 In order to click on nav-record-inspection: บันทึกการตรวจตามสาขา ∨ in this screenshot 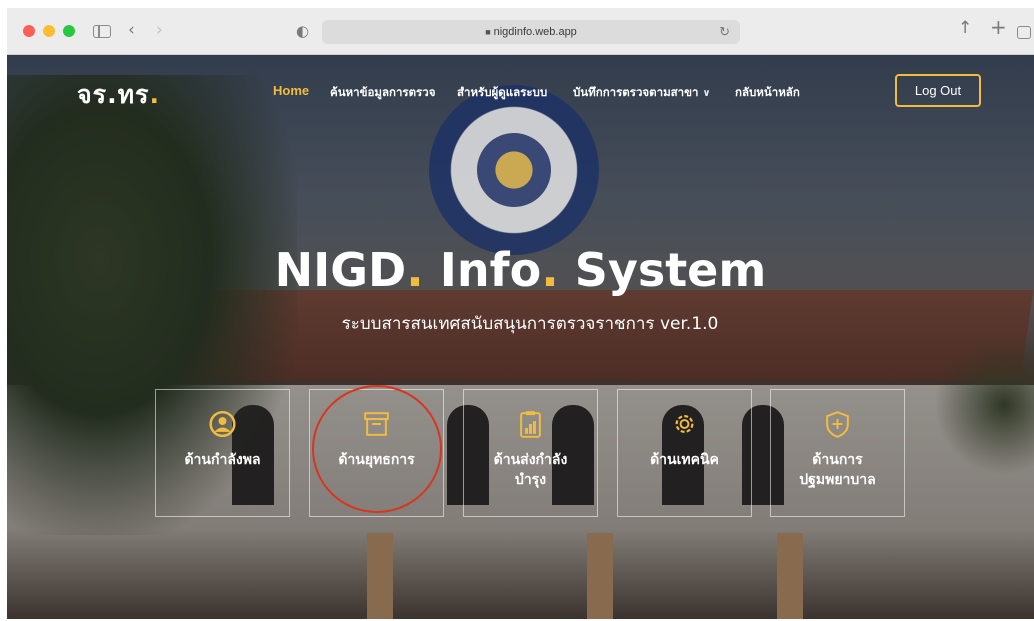, I will do `click(642, 93)`.